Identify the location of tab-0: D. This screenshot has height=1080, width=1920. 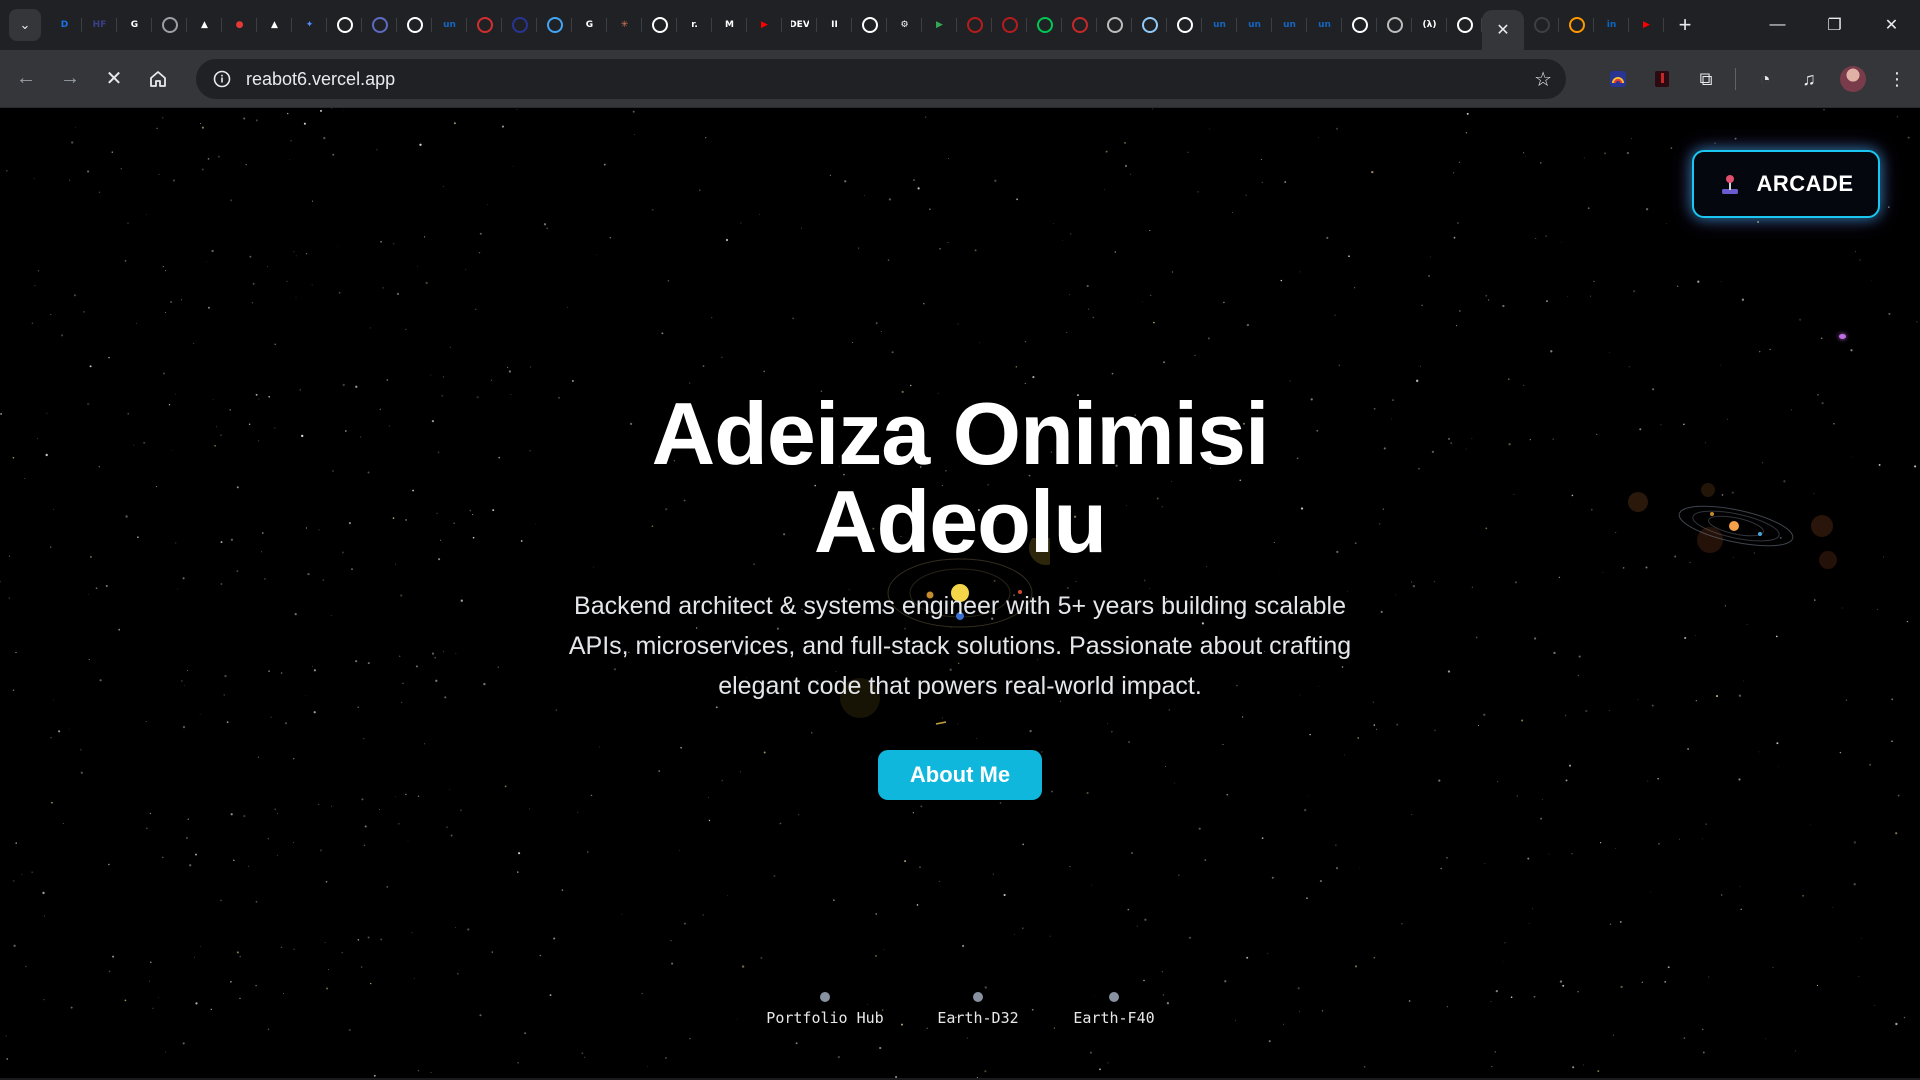
(64, 25).